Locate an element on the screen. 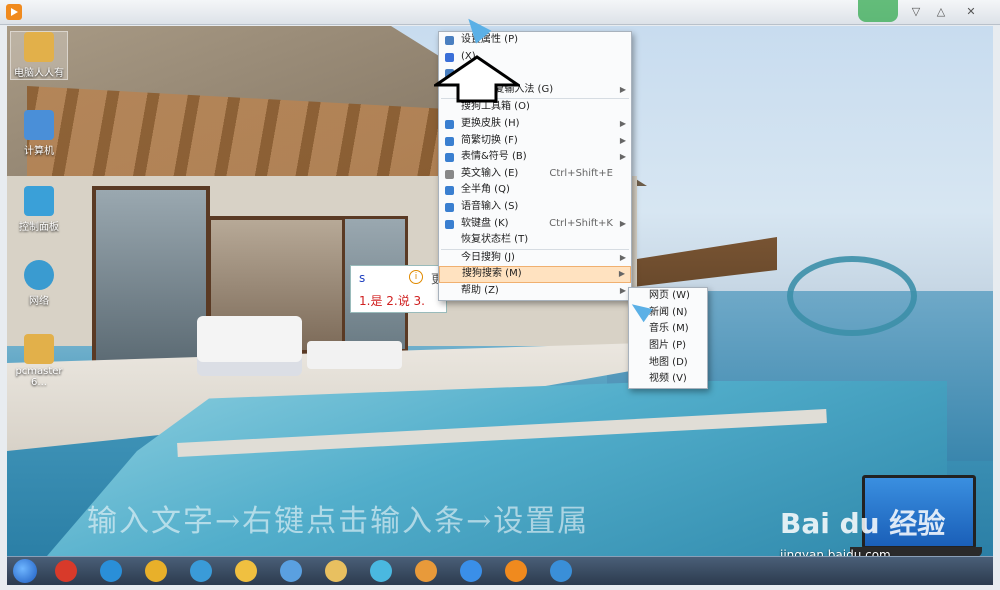  desktop-icon-label: 控制面板 is located at coordinates (39, 227).